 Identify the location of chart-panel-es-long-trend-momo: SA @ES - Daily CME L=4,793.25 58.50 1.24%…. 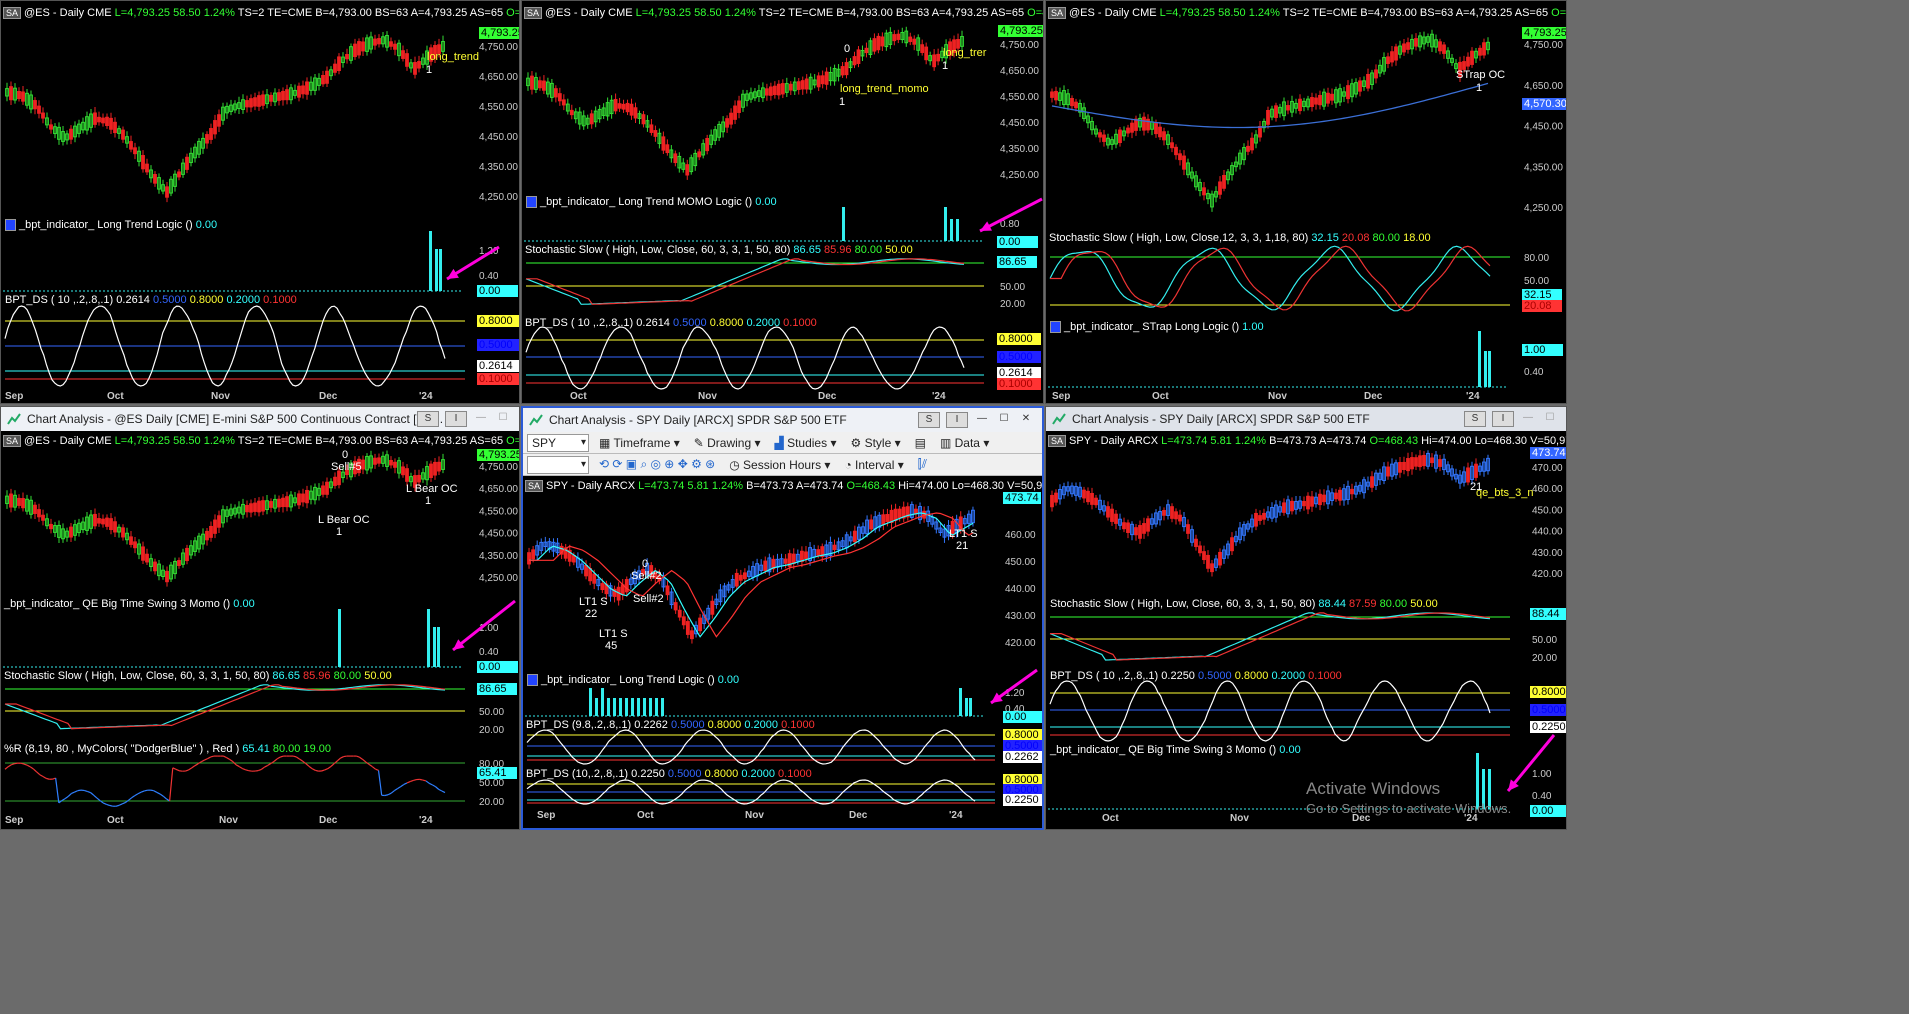
(782, 202).